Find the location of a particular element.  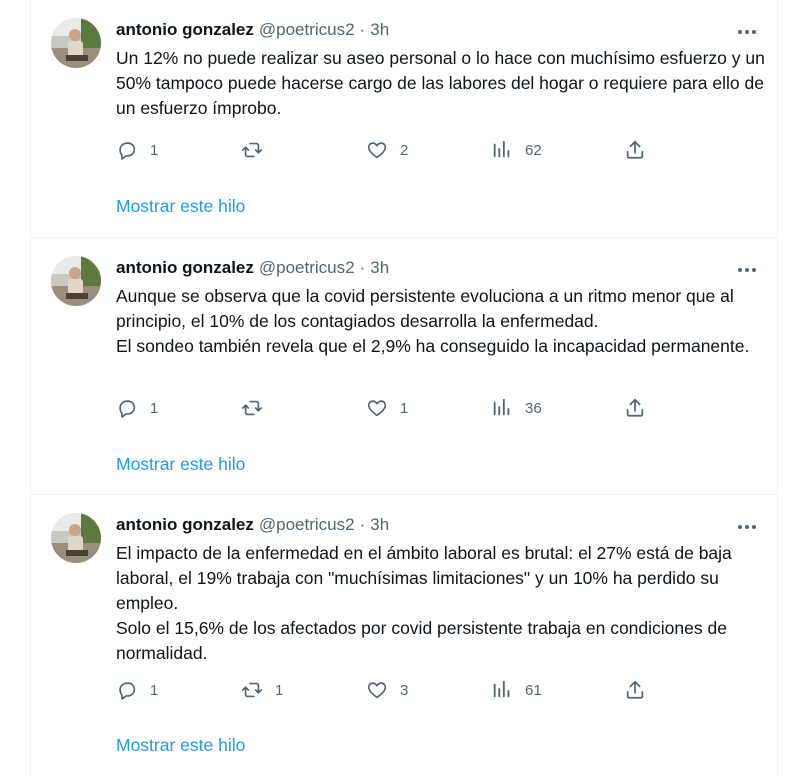

like-button: 2 is located at coordinates (387, 150).